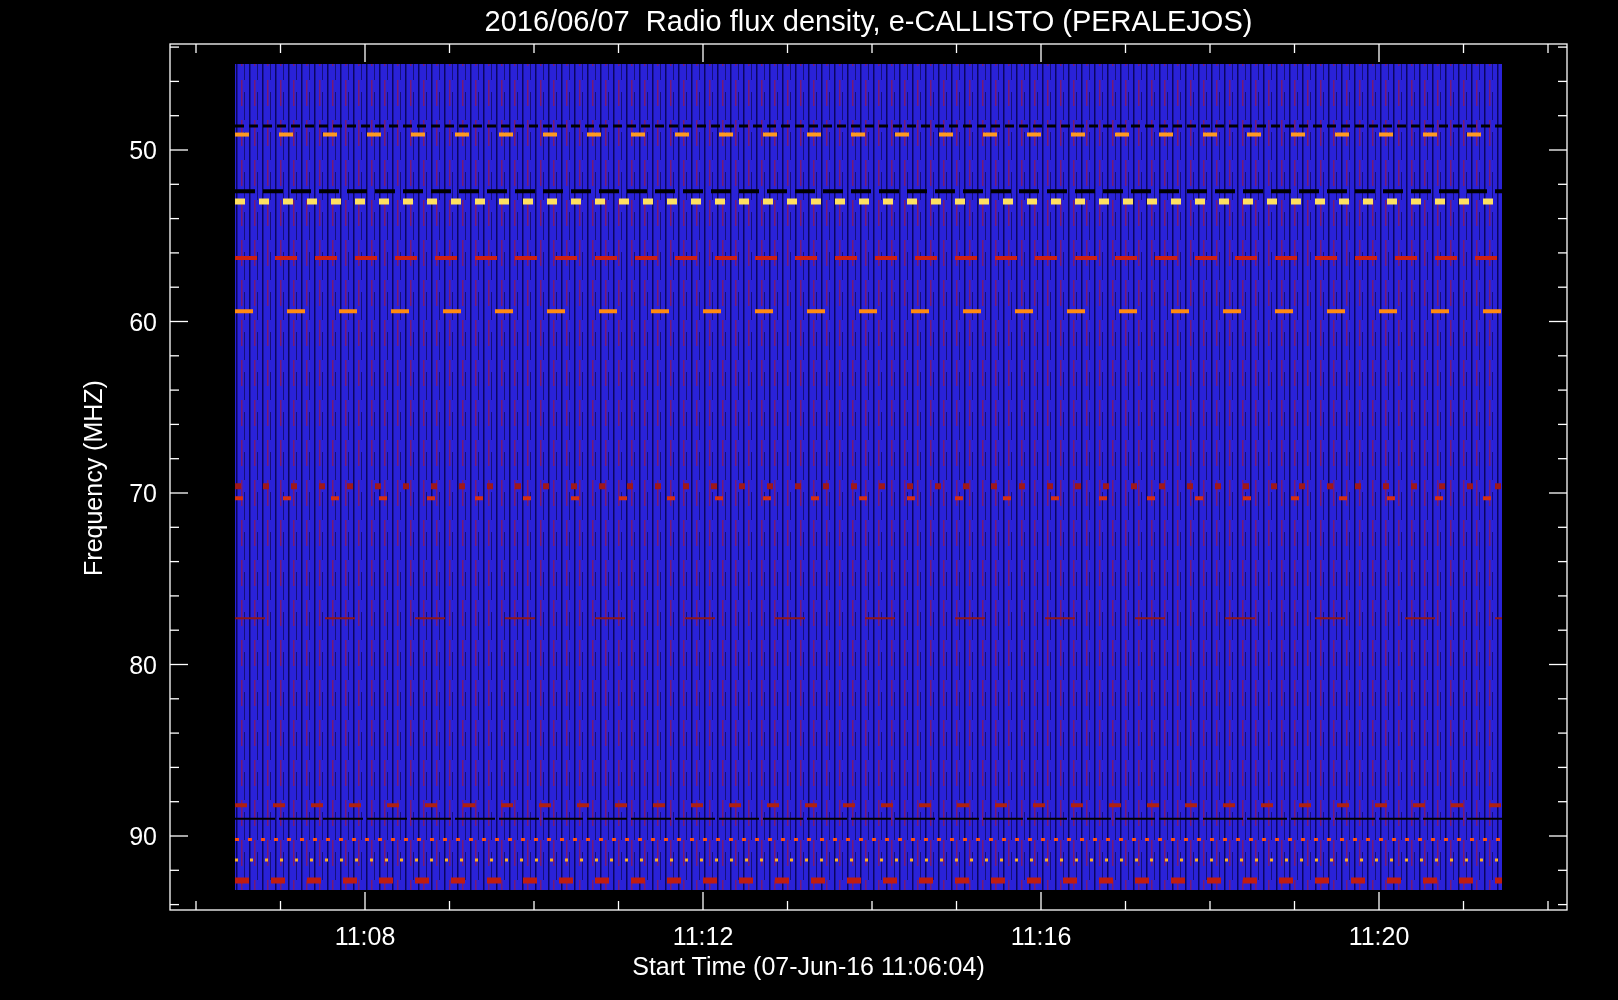 Image resolution: width=1618 pixels, height=1000 pixels. Describe the element at coordinates (703, 936) in the screenshot. I see `tick-label: 11:12` at that location.